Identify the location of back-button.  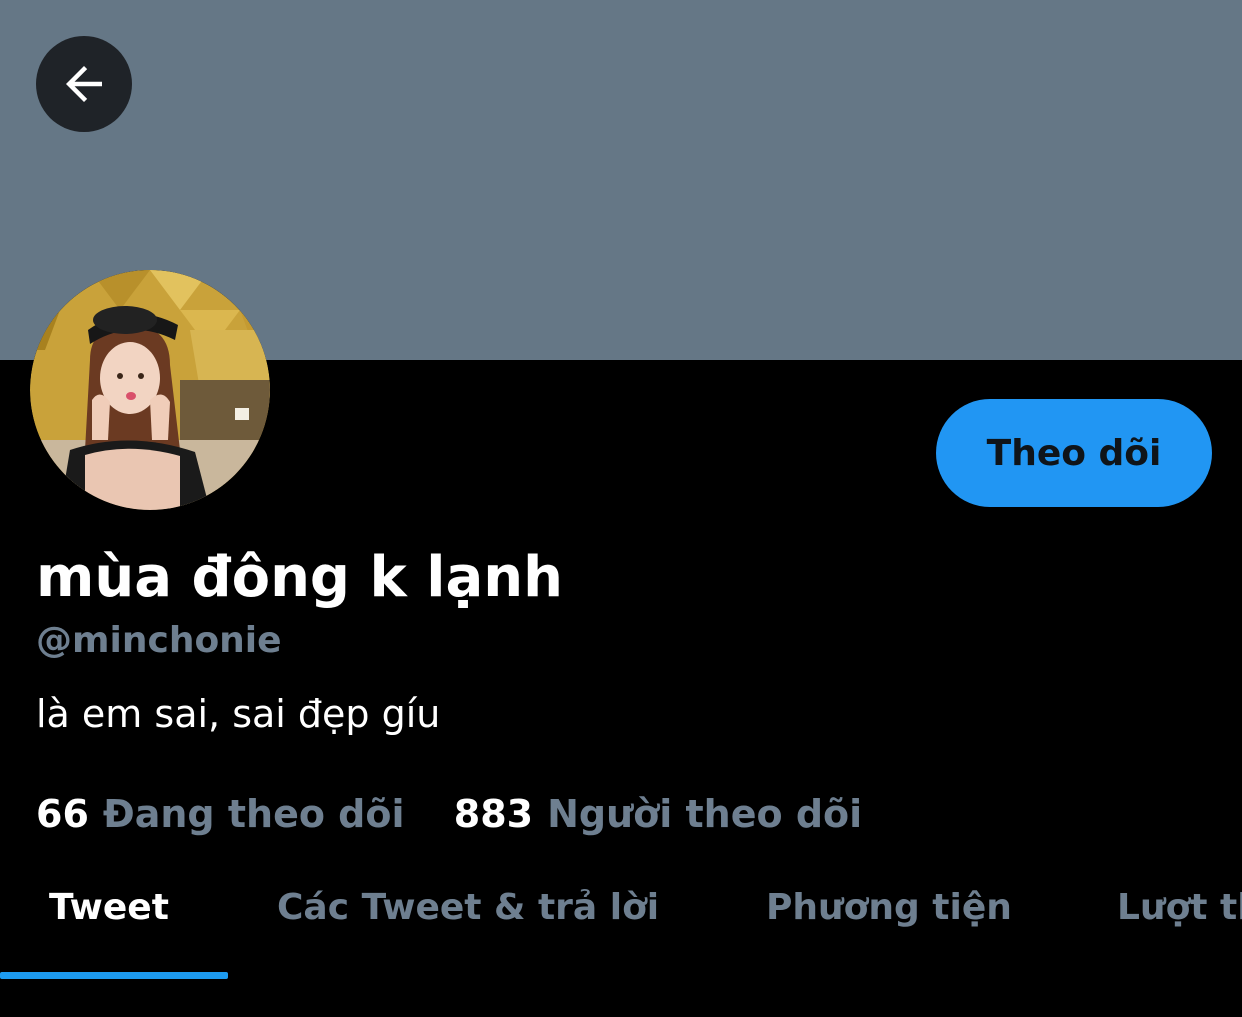
(84, 84).